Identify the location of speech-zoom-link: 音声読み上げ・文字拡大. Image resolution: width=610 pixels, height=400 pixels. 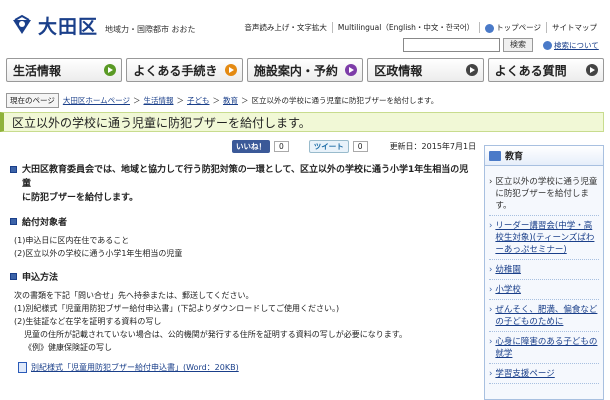
(285, 27).